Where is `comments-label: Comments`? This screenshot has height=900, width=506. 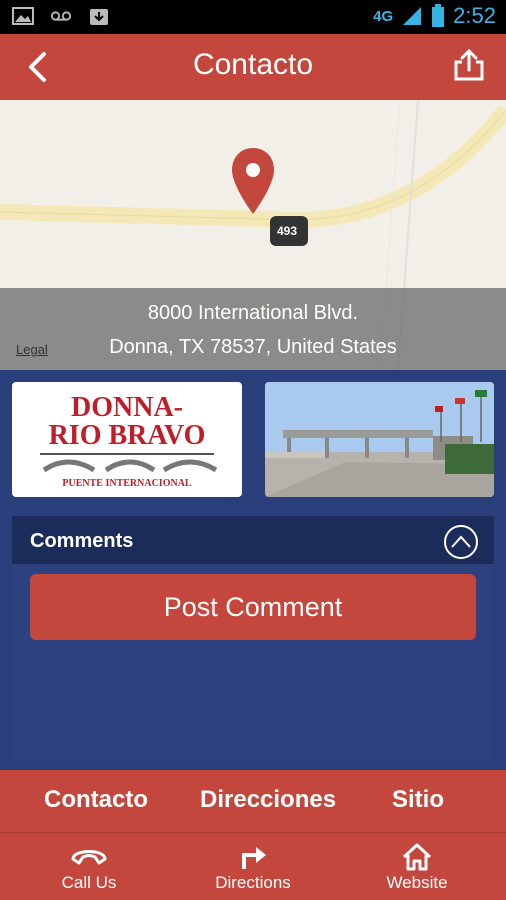
comments-label: Comments is located at coordinates (82, 541).